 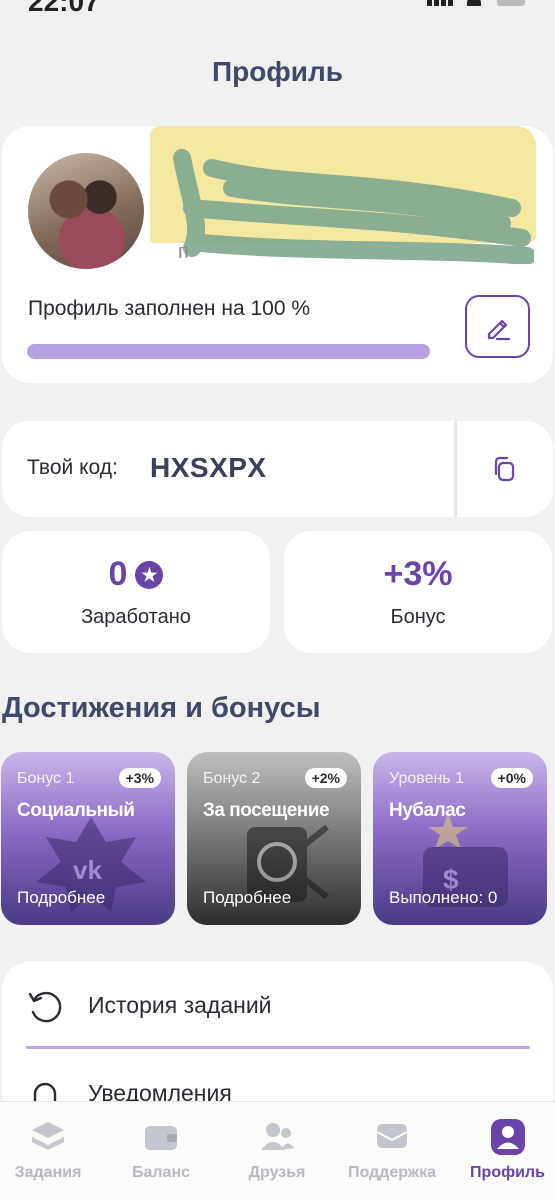 What do you see at coordinates (48, 1136) in the screenshot?
I see `tasks-icon` at bounding box center [48, 1136].